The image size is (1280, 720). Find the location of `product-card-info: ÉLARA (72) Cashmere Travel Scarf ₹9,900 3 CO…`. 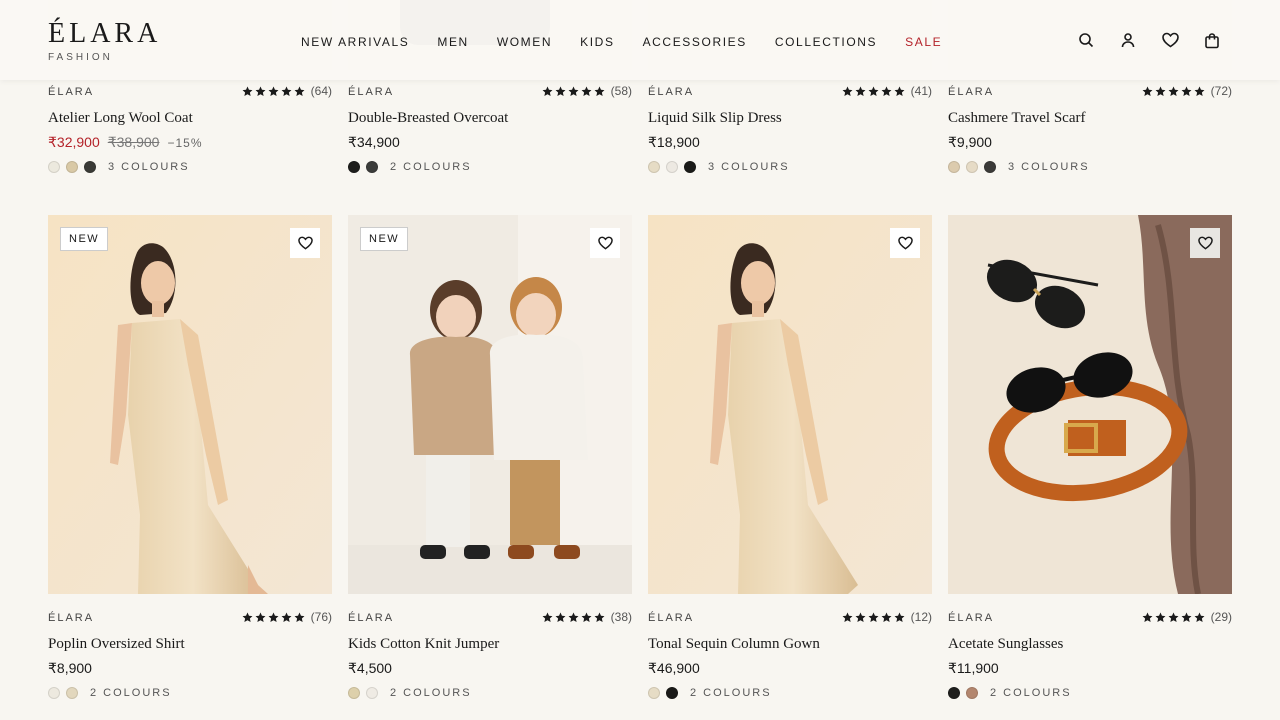

product-card-info: ÉLARA (72) Cashmere Travel Scarf ₹9,900 3 CO… is located at coordinates (1090, 129).